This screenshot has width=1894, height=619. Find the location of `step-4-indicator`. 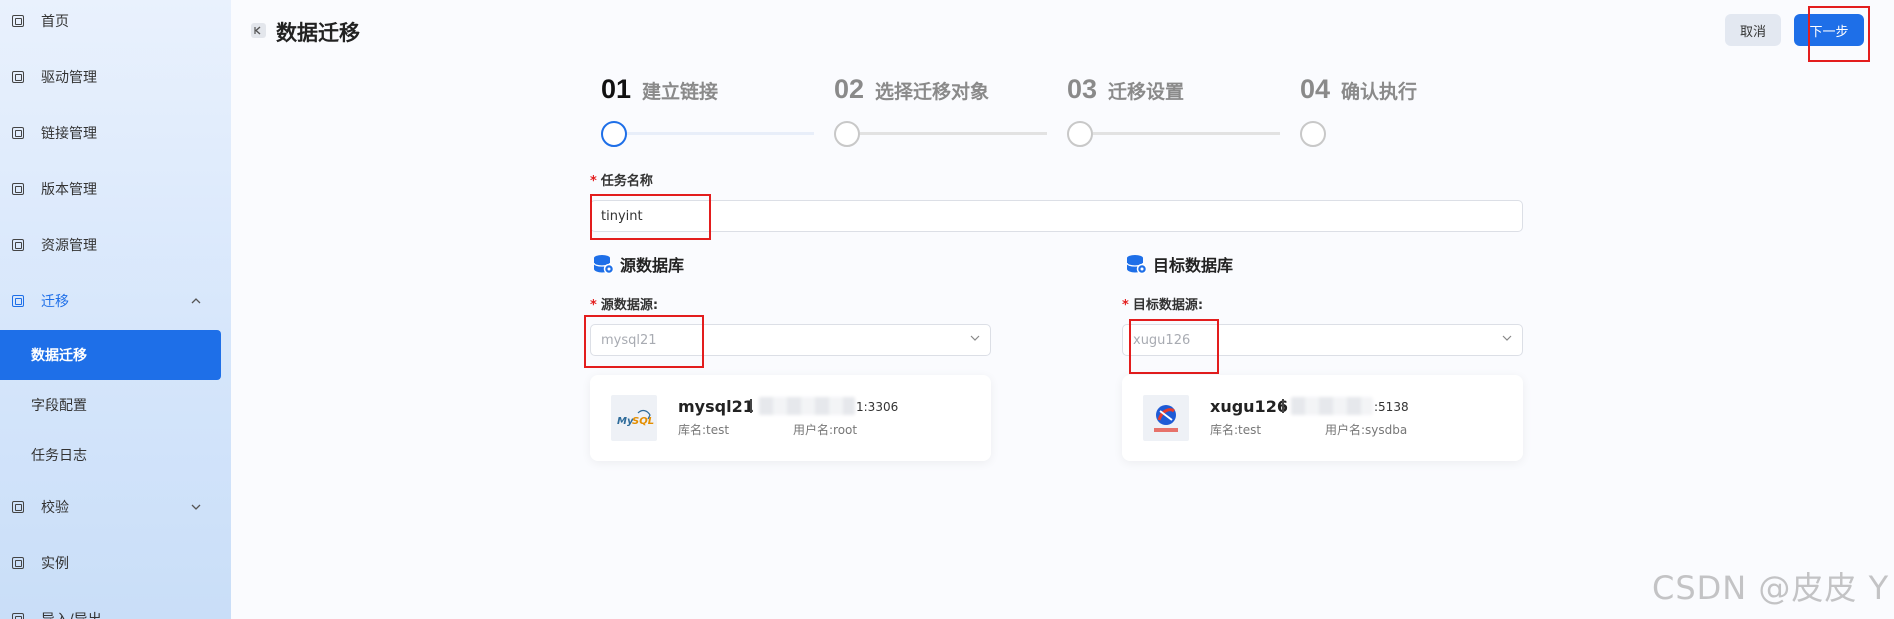

step-4-indicator is located at coordinates (1313, 134).